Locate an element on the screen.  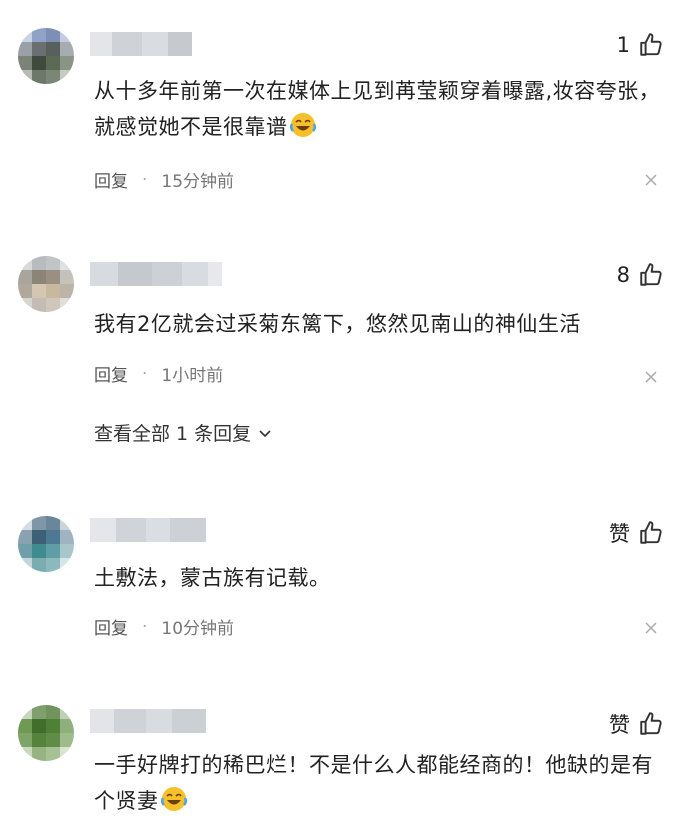
comment-text: 我有2亿就会过采菊东篱下，悠然见南山的神仙生活 is located at coordinates (337, 324).